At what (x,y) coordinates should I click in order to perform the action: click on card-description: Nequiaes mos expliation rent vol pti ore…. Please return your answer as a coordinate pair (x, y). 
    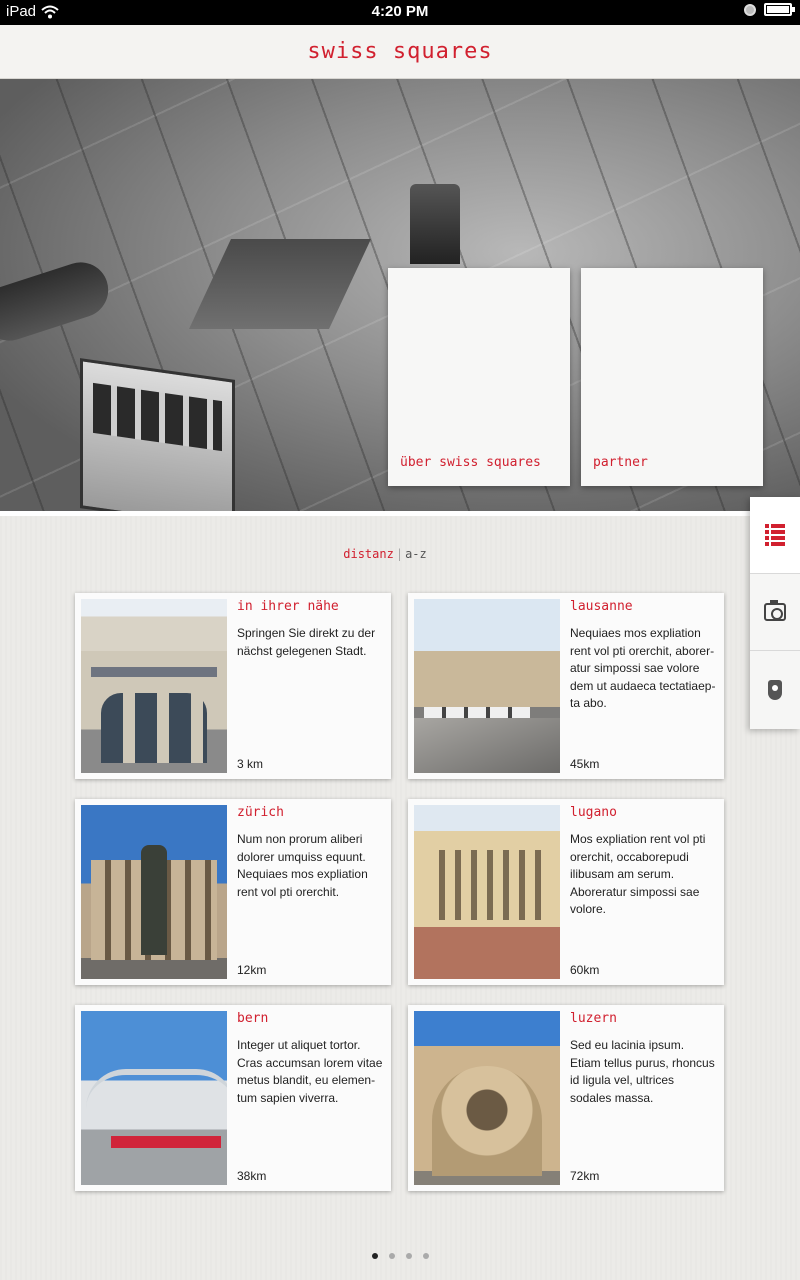
    Looking at the image, I should click on (643, 668).